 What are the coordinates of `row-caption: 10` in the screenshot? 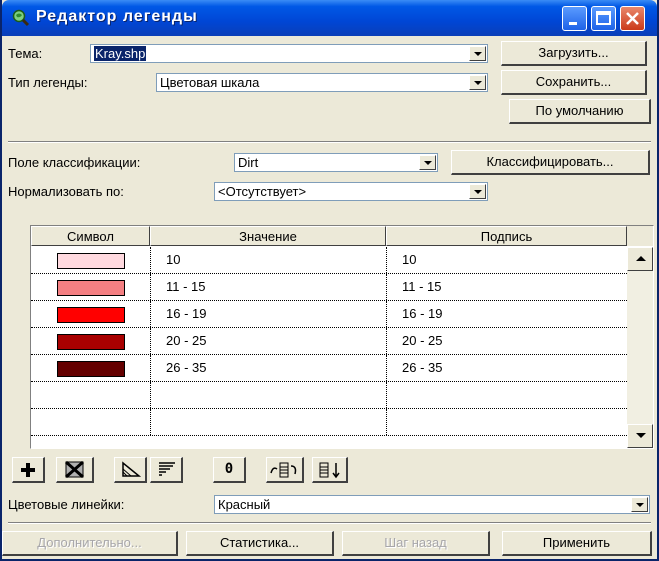 It's located at (409, 259).